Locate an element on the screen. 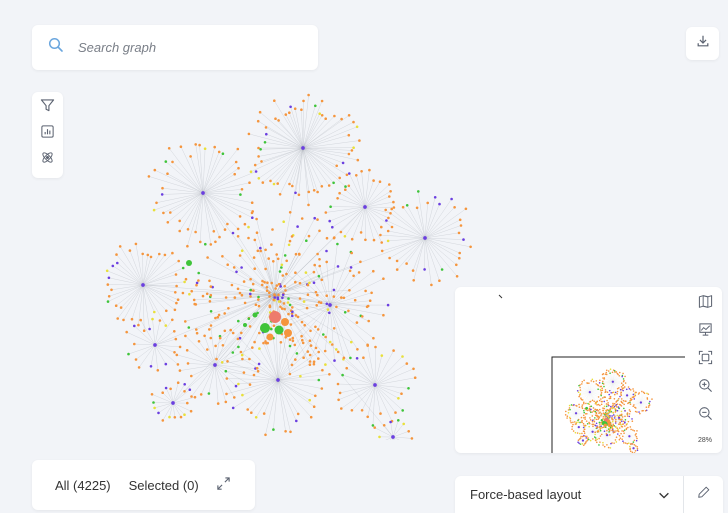 The width and height of the screenshot is (728, 513). download-button is located at coordinates (702, 43).